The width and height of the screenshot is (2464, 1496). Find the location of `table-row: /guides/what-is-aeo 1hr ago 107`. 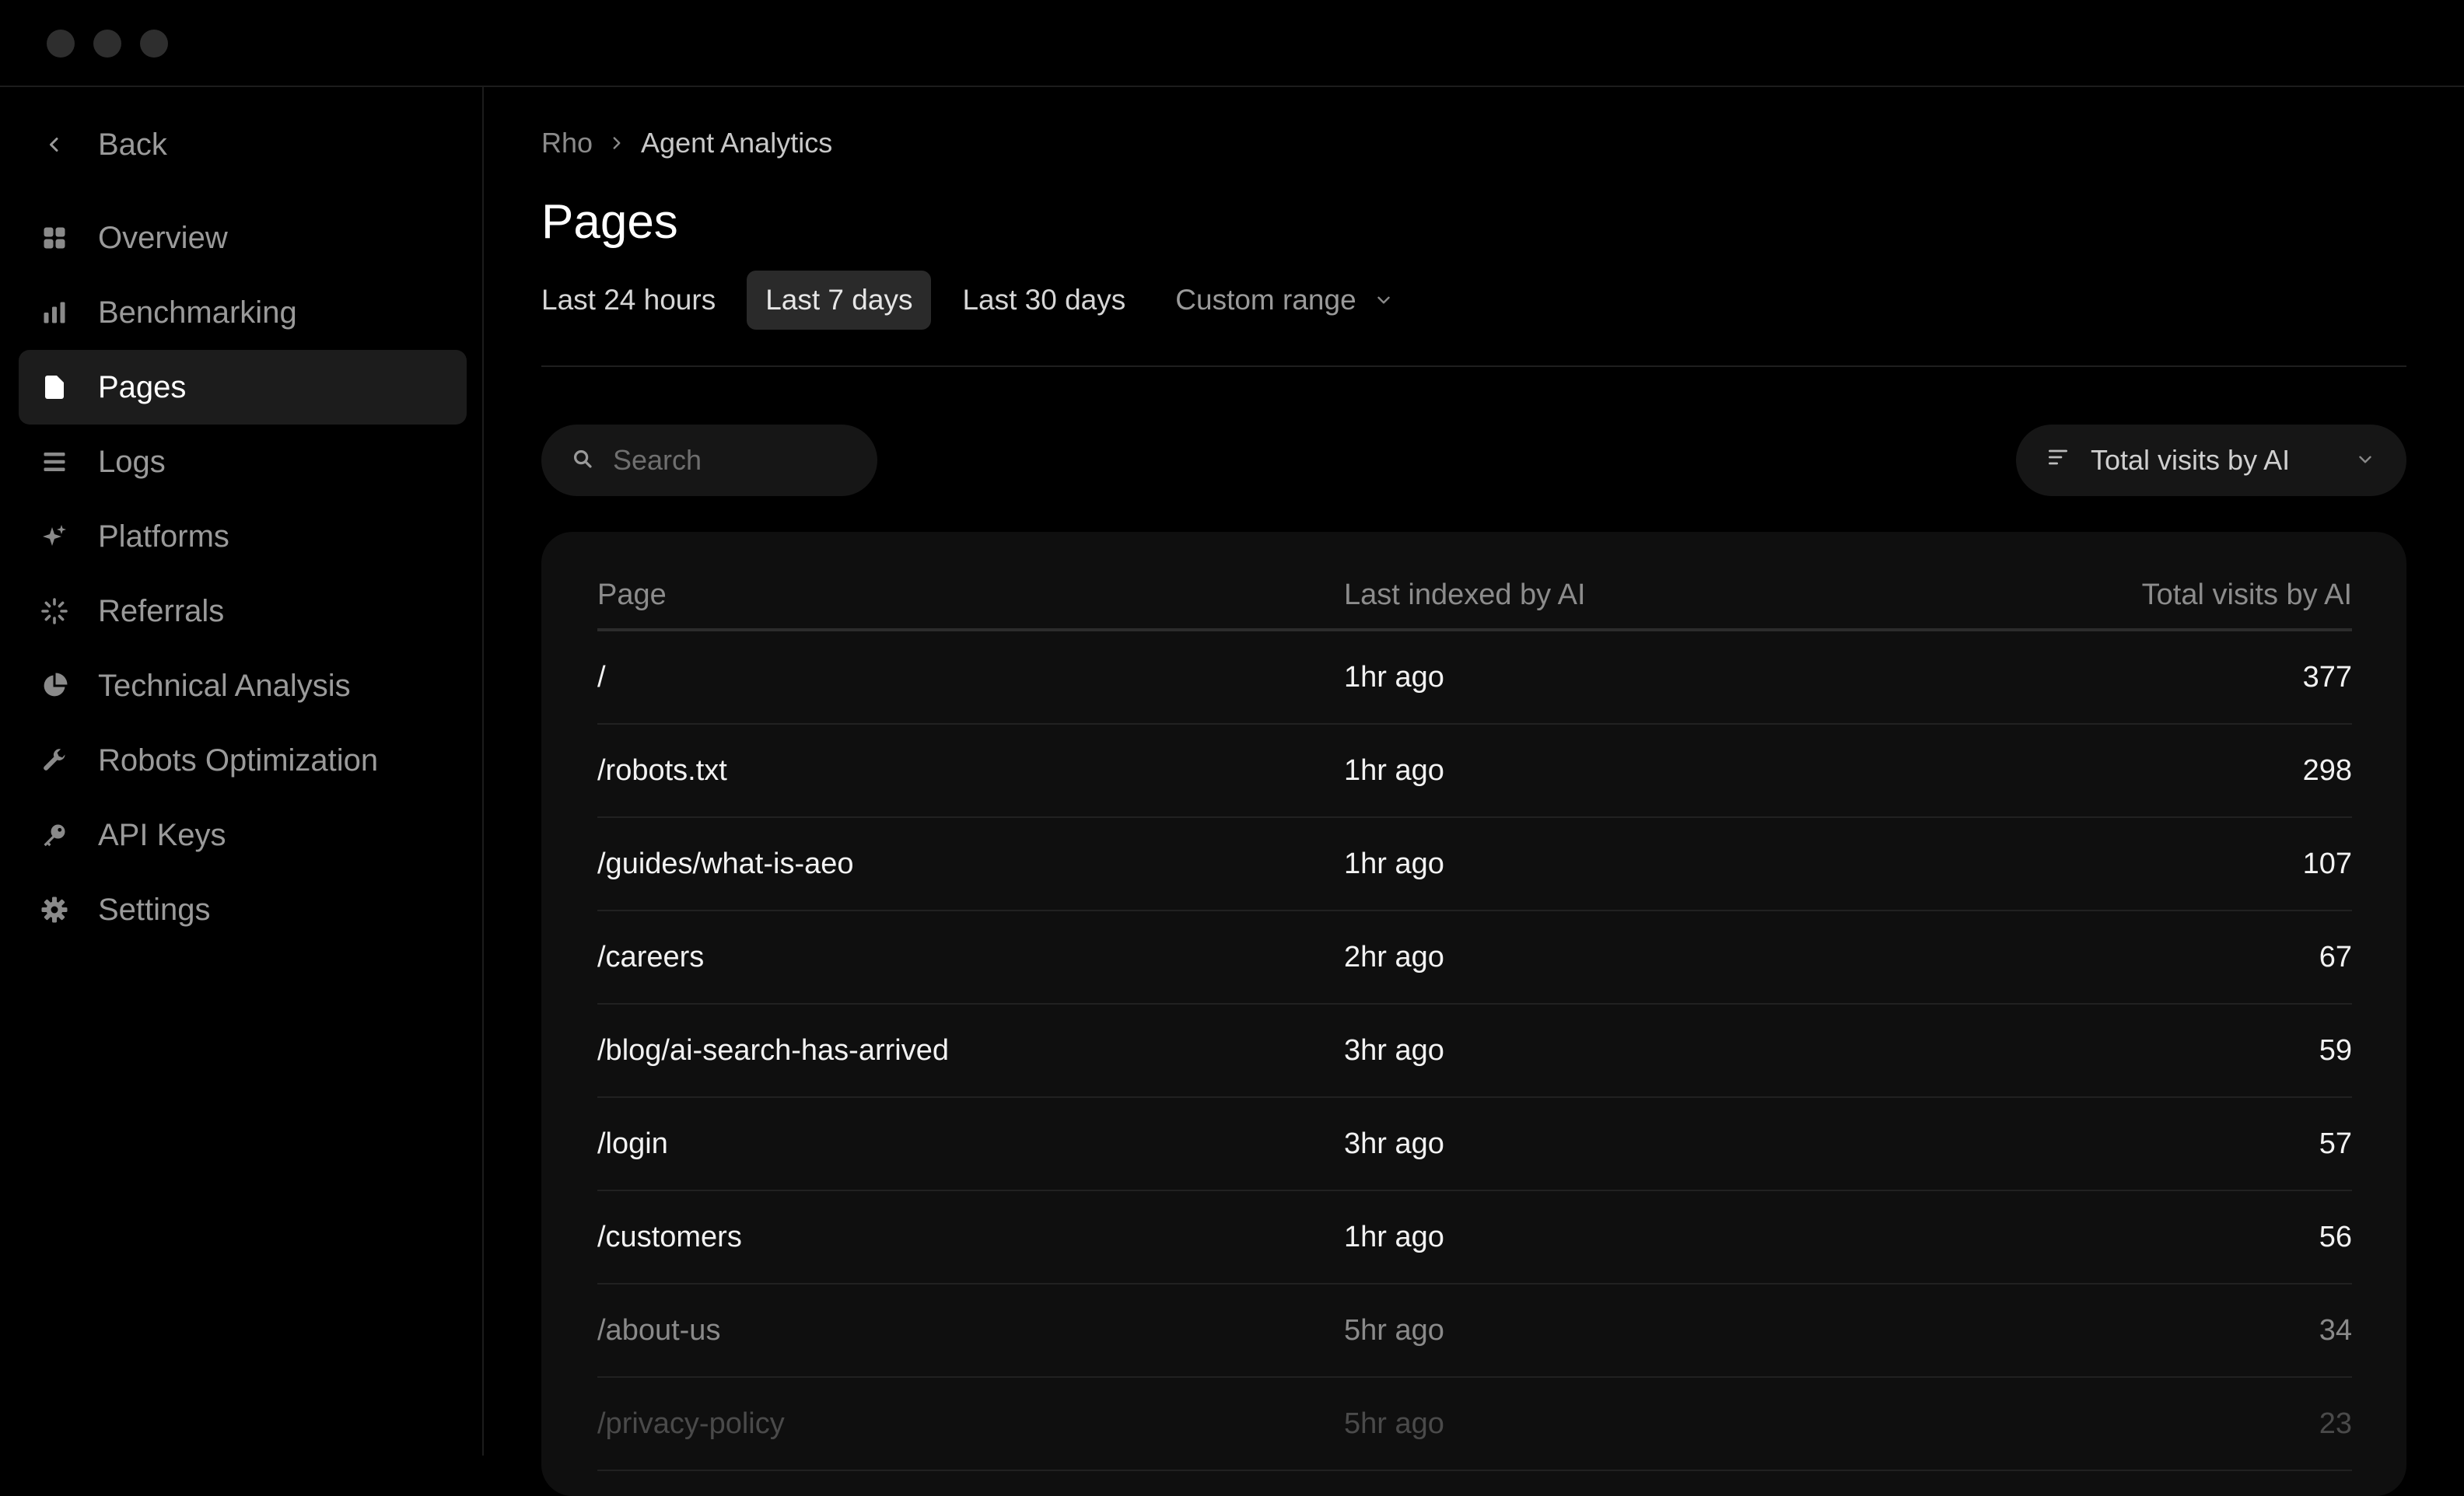

table-row: /guides/what-is-aeo 1hr ago 107 is located at coordinates (1475, 864).